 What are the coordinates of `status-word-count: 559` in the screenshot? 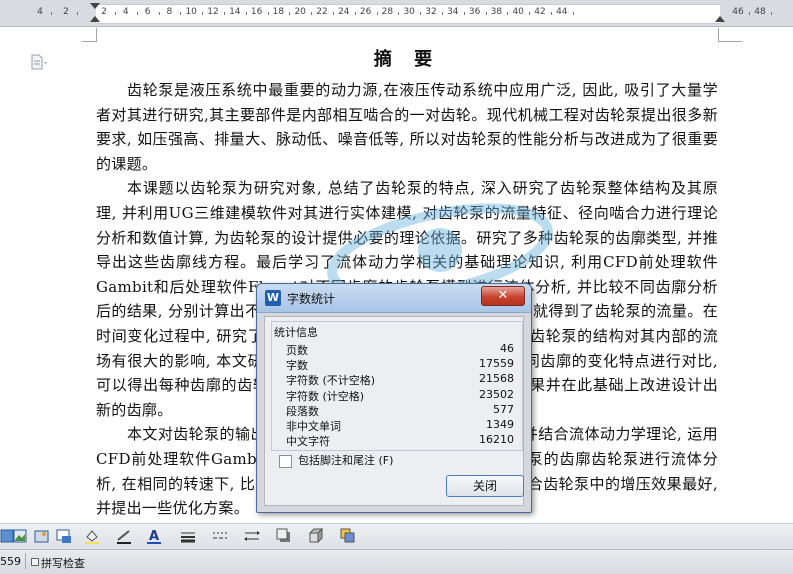 It's located at (10, 561).